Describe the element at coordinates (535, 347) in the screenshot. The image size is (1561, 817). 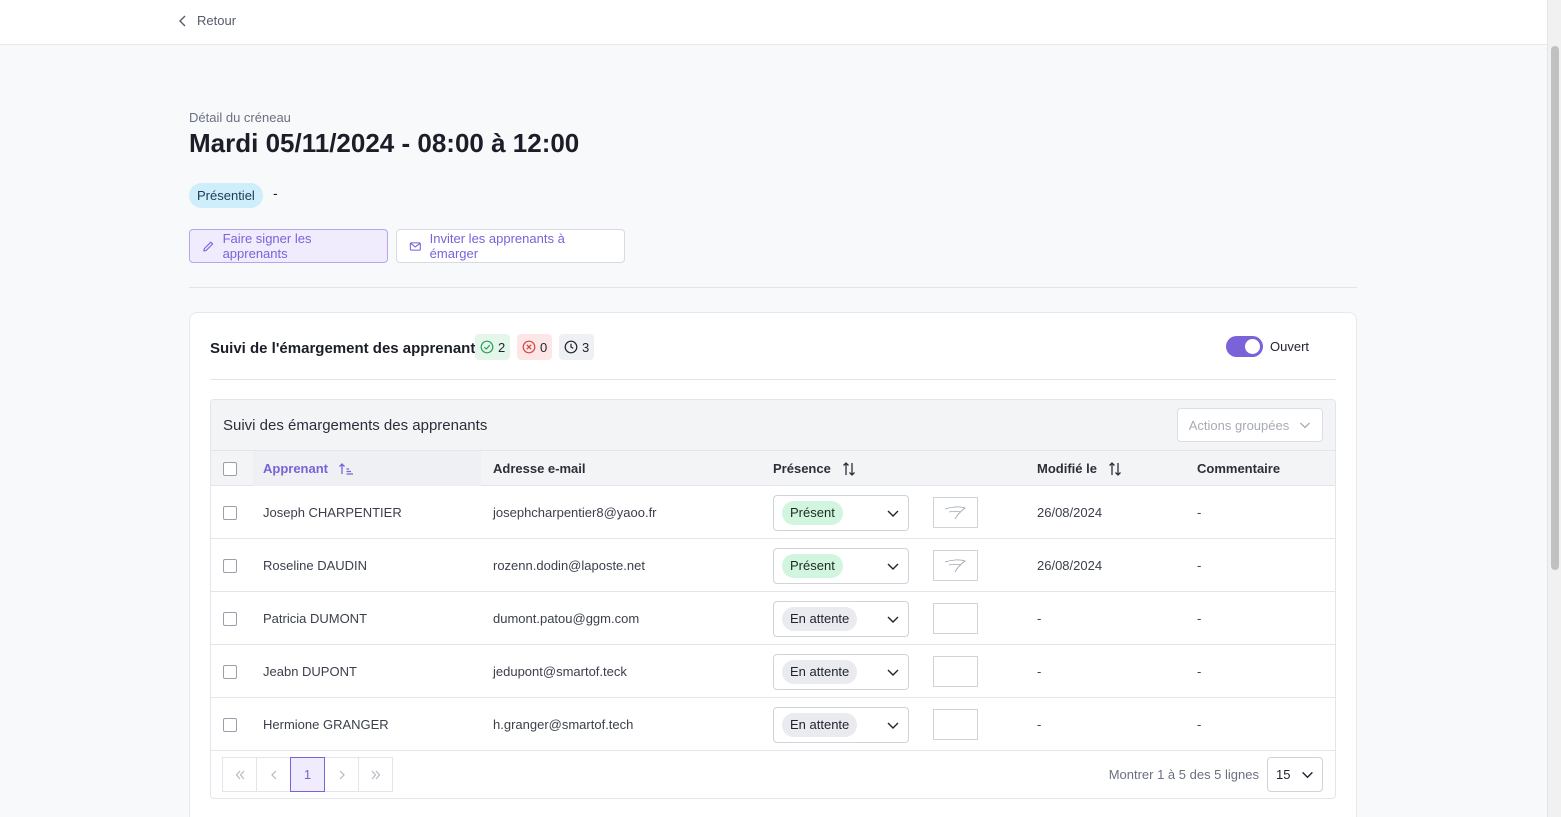
I see `absent-counter: 0` at that location.